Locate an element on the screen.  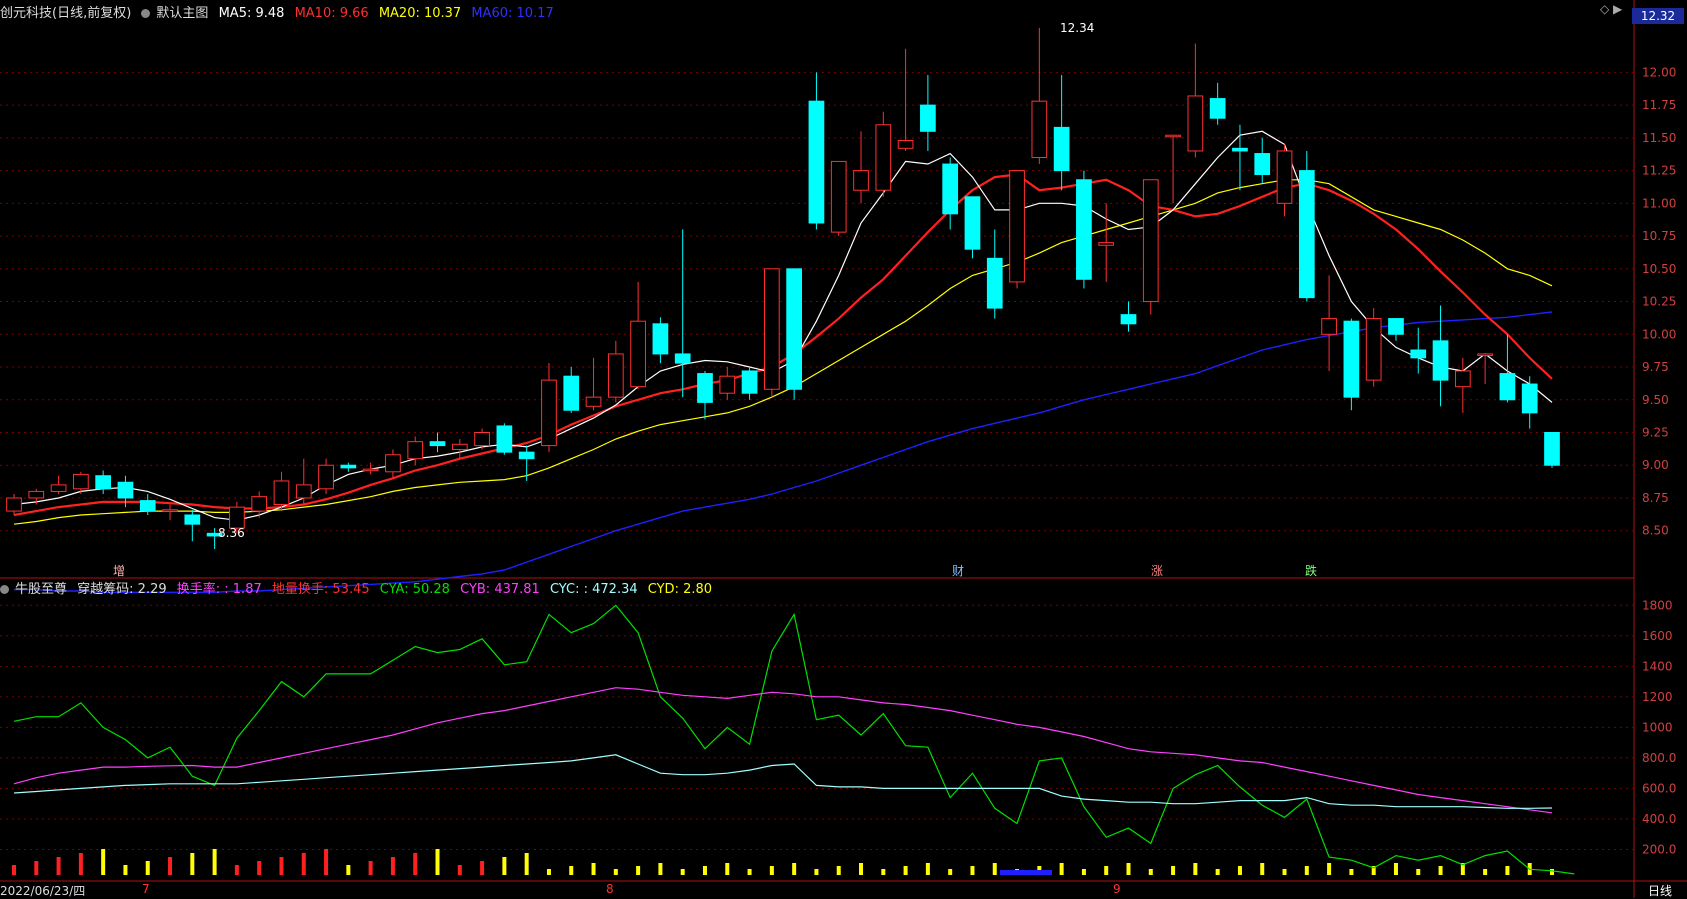
event-tag-zhang: 涨 is located at coordinates (1157, 570).